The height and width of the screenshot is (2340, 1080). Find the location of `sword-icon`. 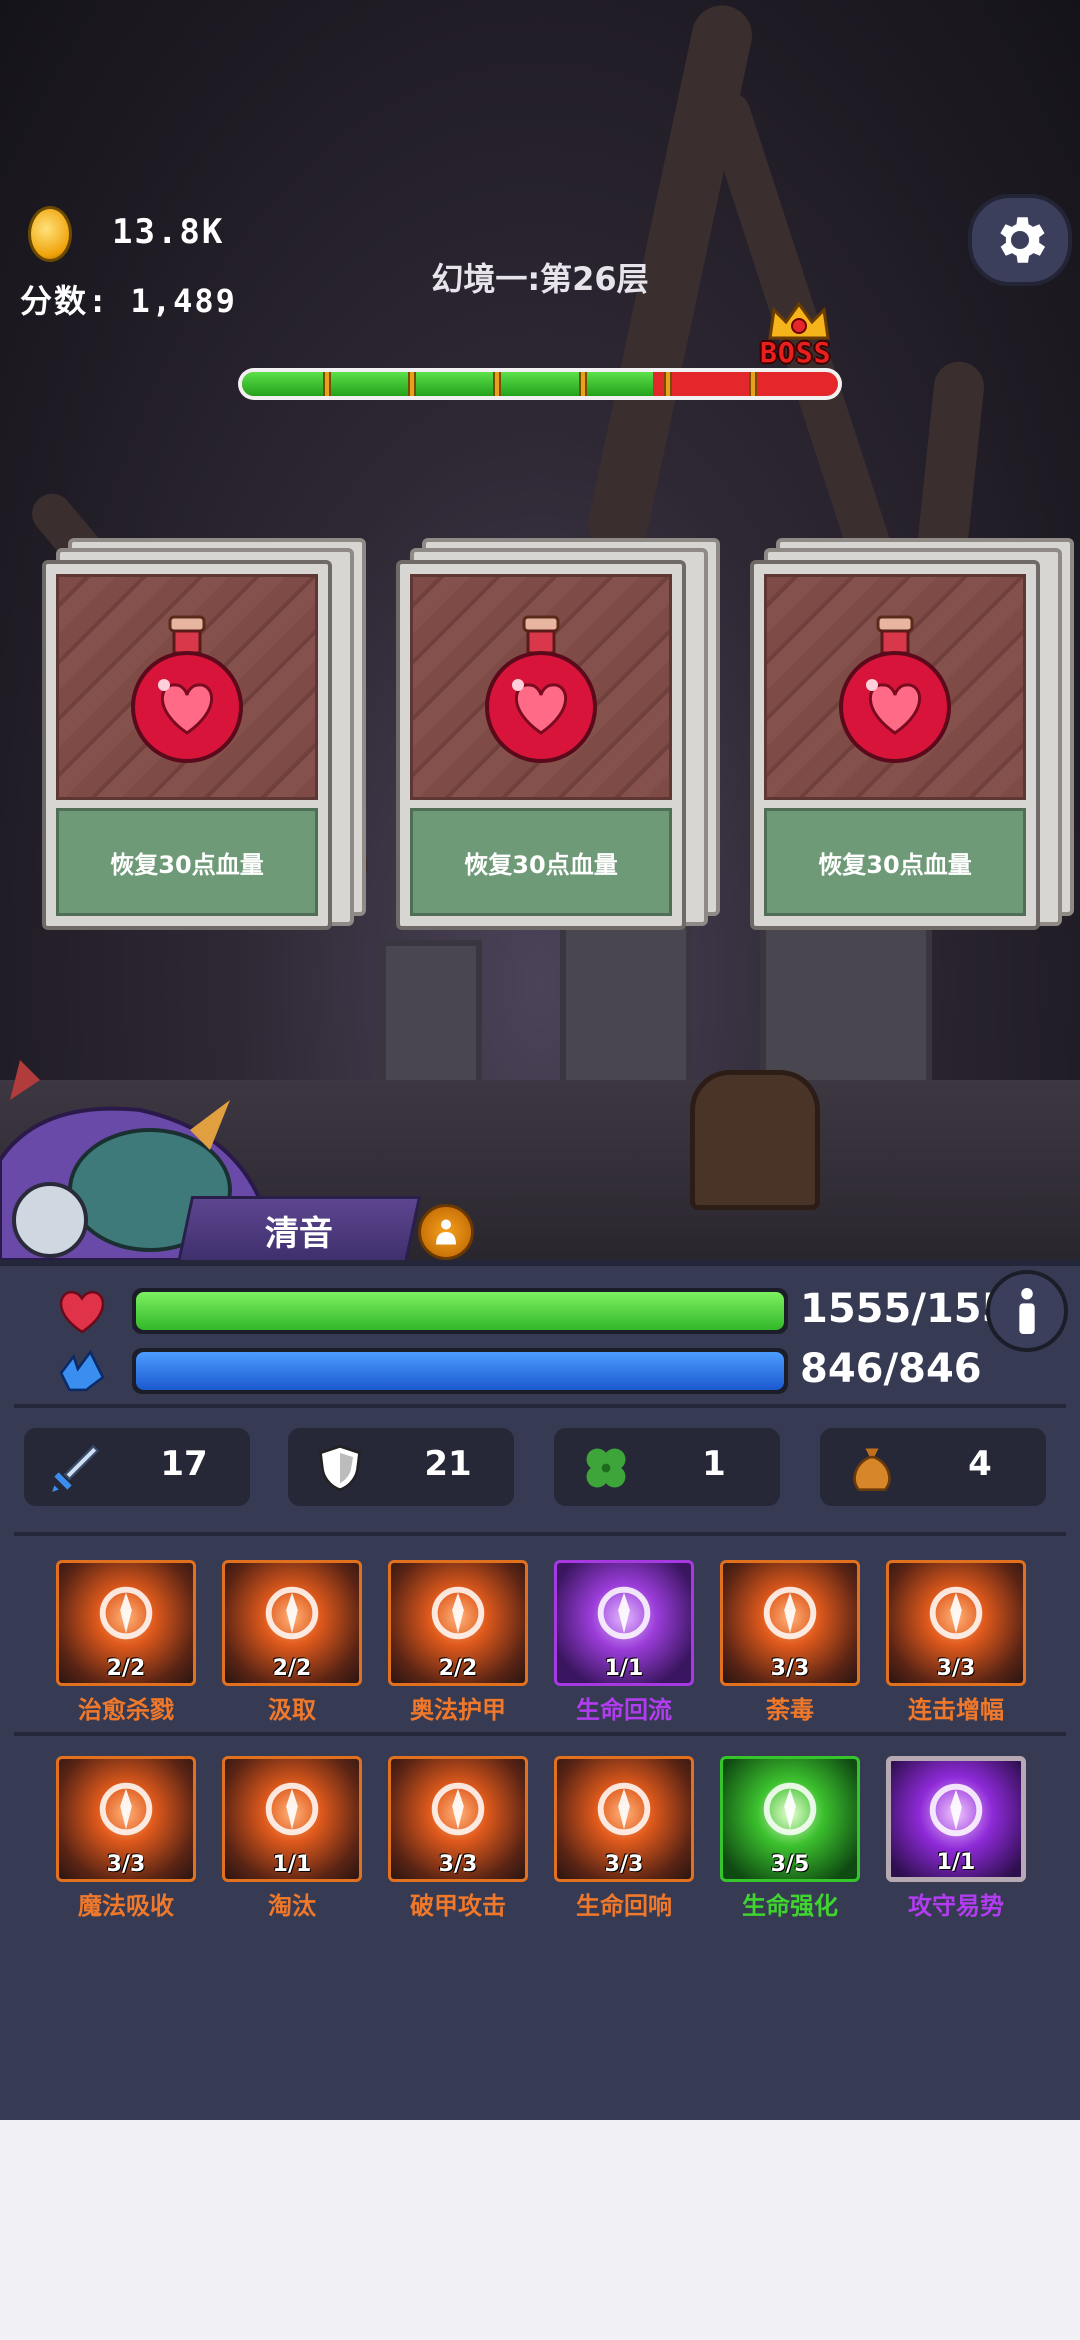

sword-icon is located at coordinates (76, 1468).